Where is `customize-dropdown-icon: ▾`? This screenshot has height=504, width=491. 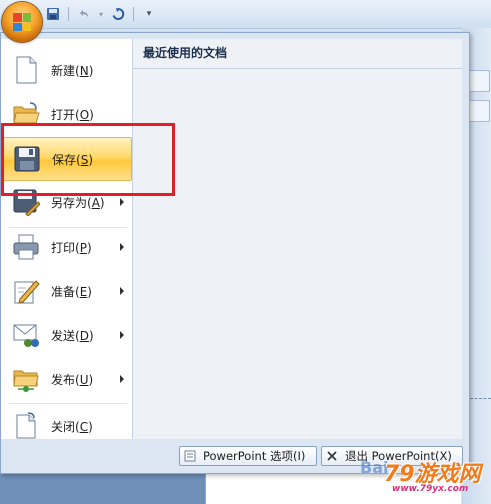 customize-dropdown-icon: ▾ is located at coordinates (149, 14).